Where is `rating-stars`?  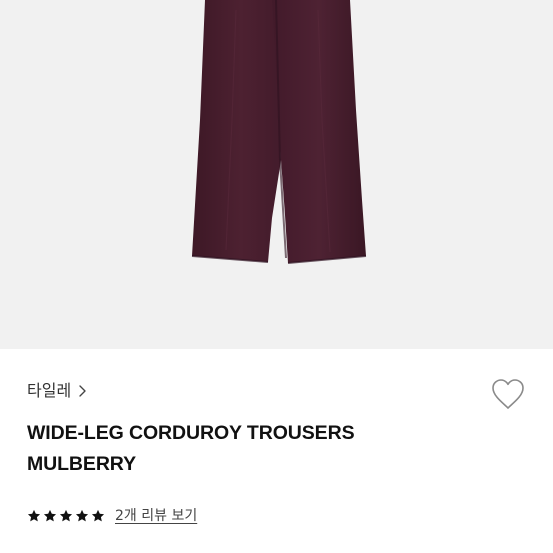
rating-stars is located at coordinates (66, 516).